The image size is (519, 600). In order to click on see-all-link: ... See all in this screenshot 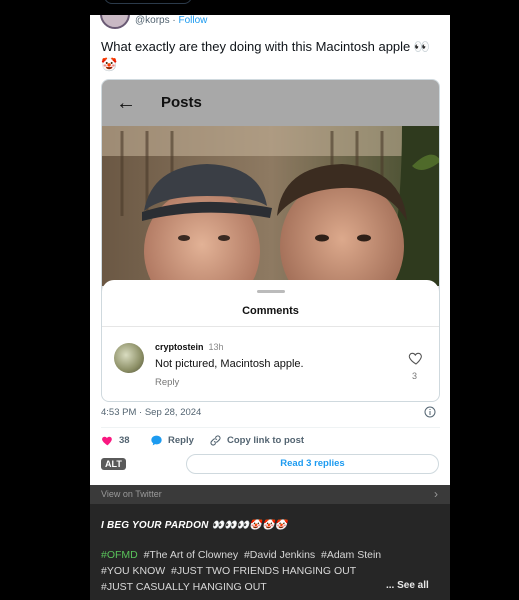, I will do `click(407, 585)`.